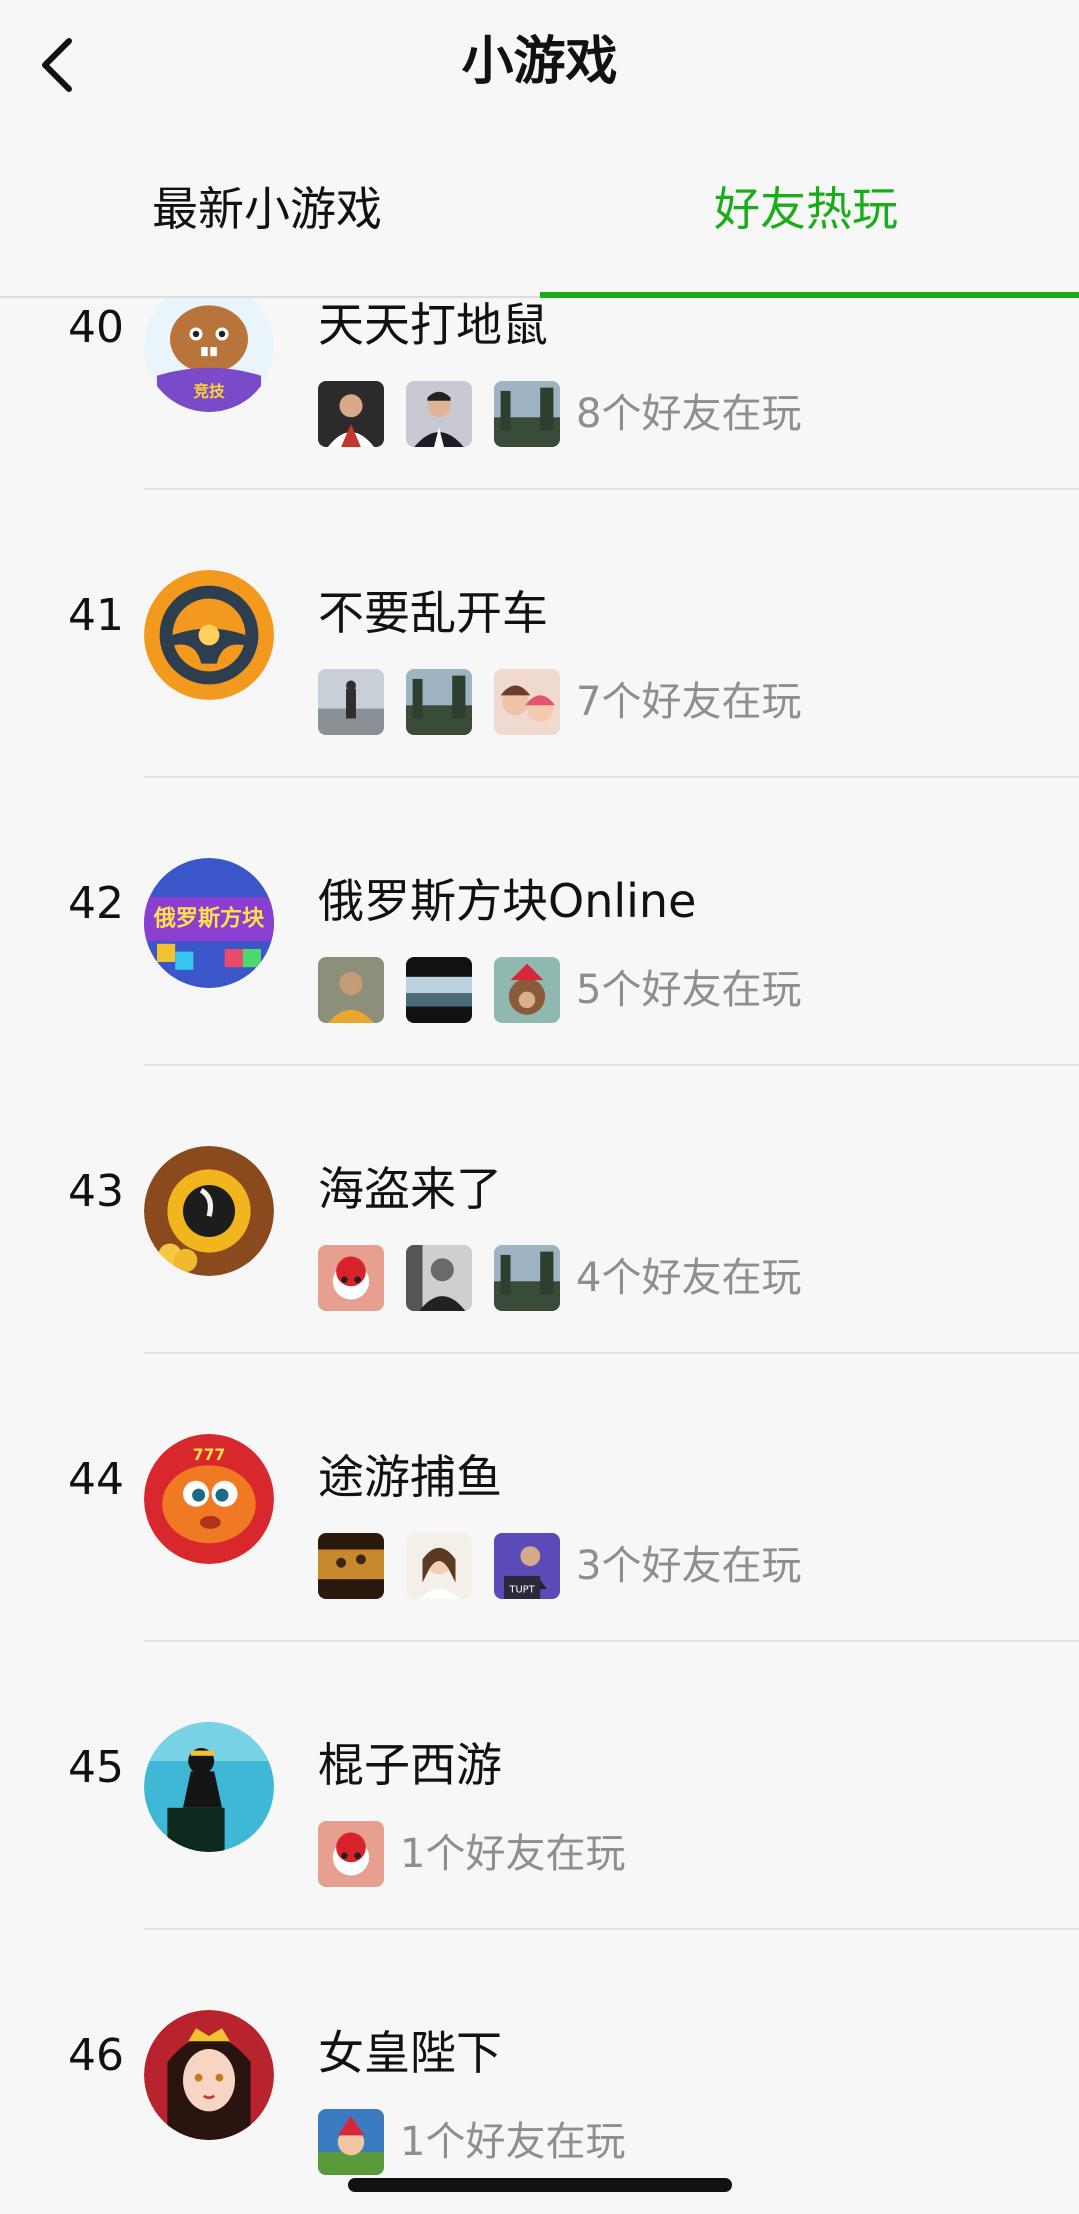 Image resolution: width=1079 pixels, height=2214 pixels. Describe the element at coordinates (209, 390) in the screenshot. I see `svg-text: 竞技` at that location.